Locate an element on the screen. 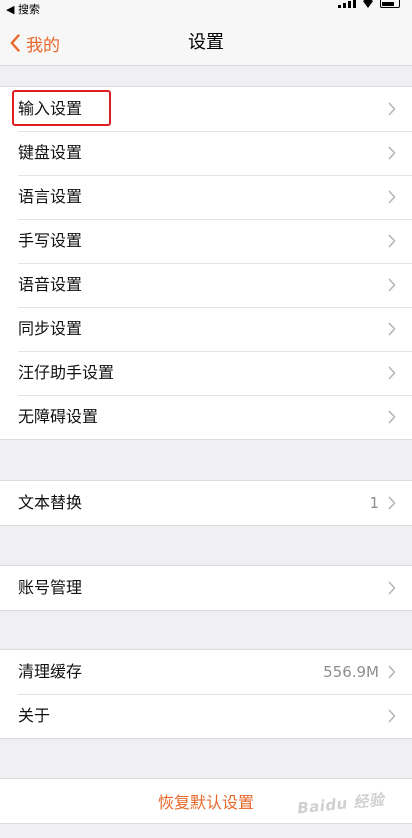 The image size is (412, 838). row-accessibility-settings: 无障碍设置 is located at coordinates (206, 417).